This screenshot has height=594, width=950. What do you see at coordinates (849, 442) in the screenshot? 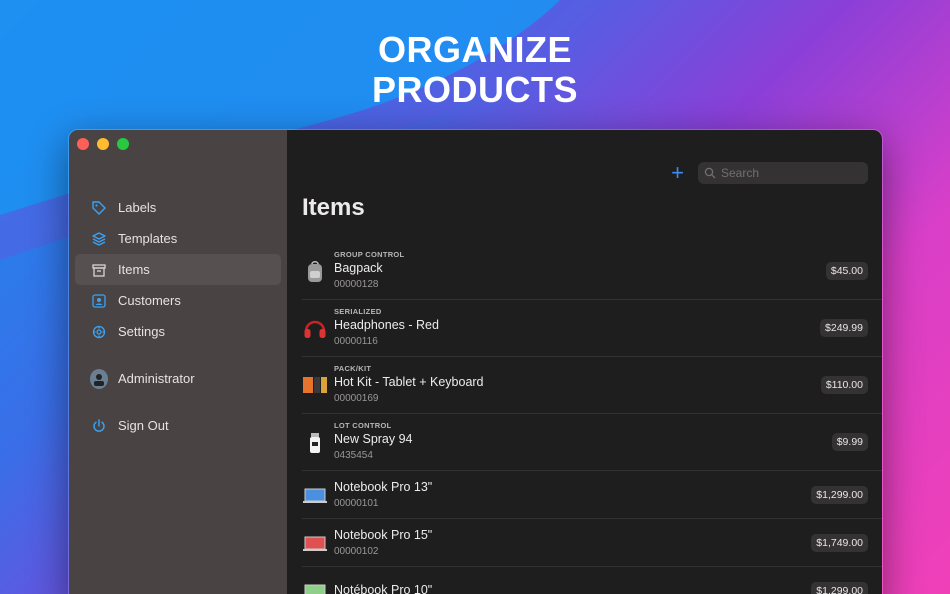
I see `item-price: $9.99` at bounding box center [849, 442].